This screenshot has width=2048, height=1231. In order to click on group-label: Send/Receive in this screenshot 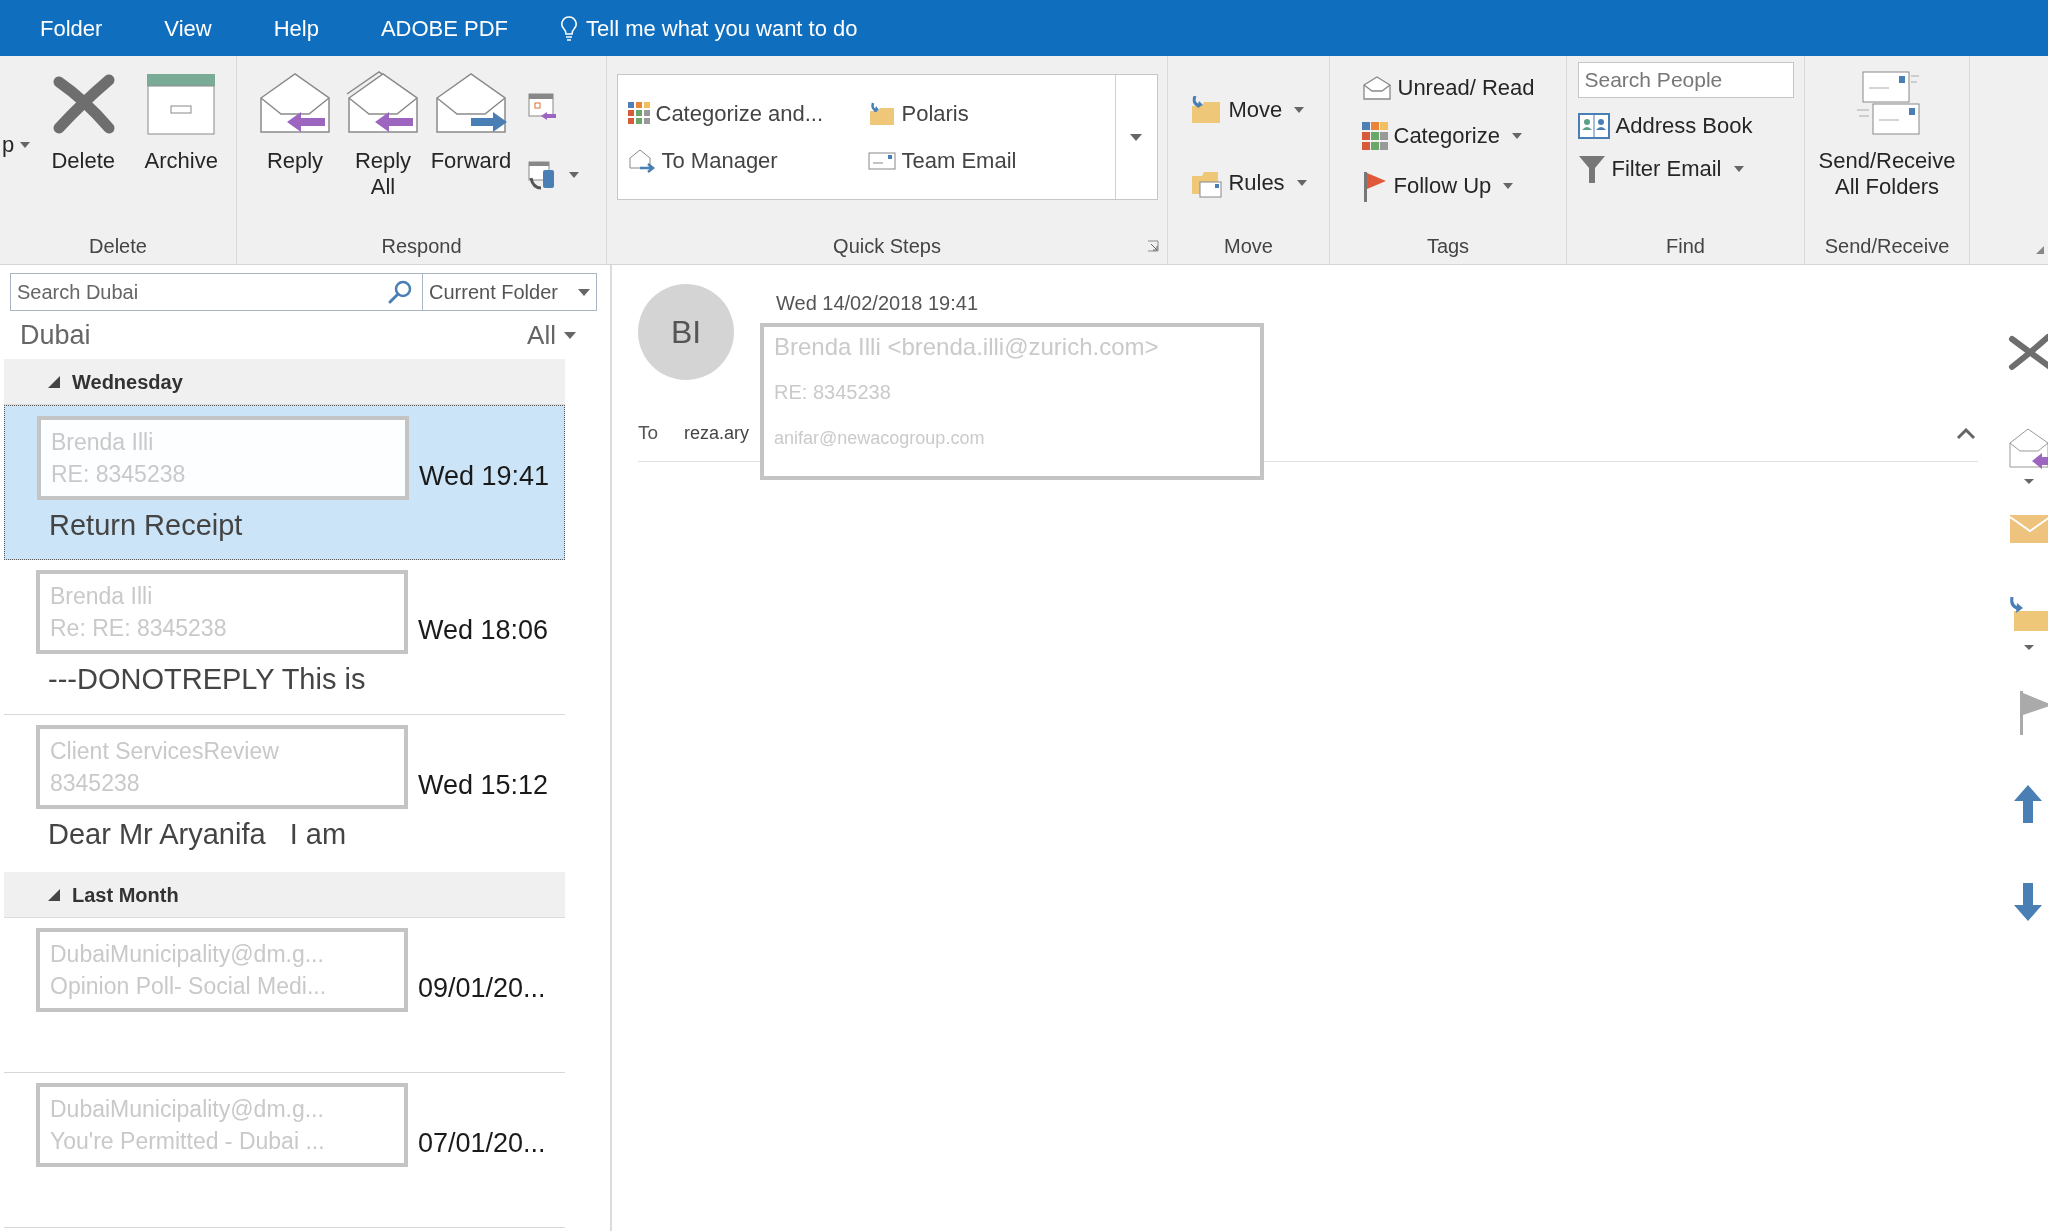, I will do `click(1887, 246)`.